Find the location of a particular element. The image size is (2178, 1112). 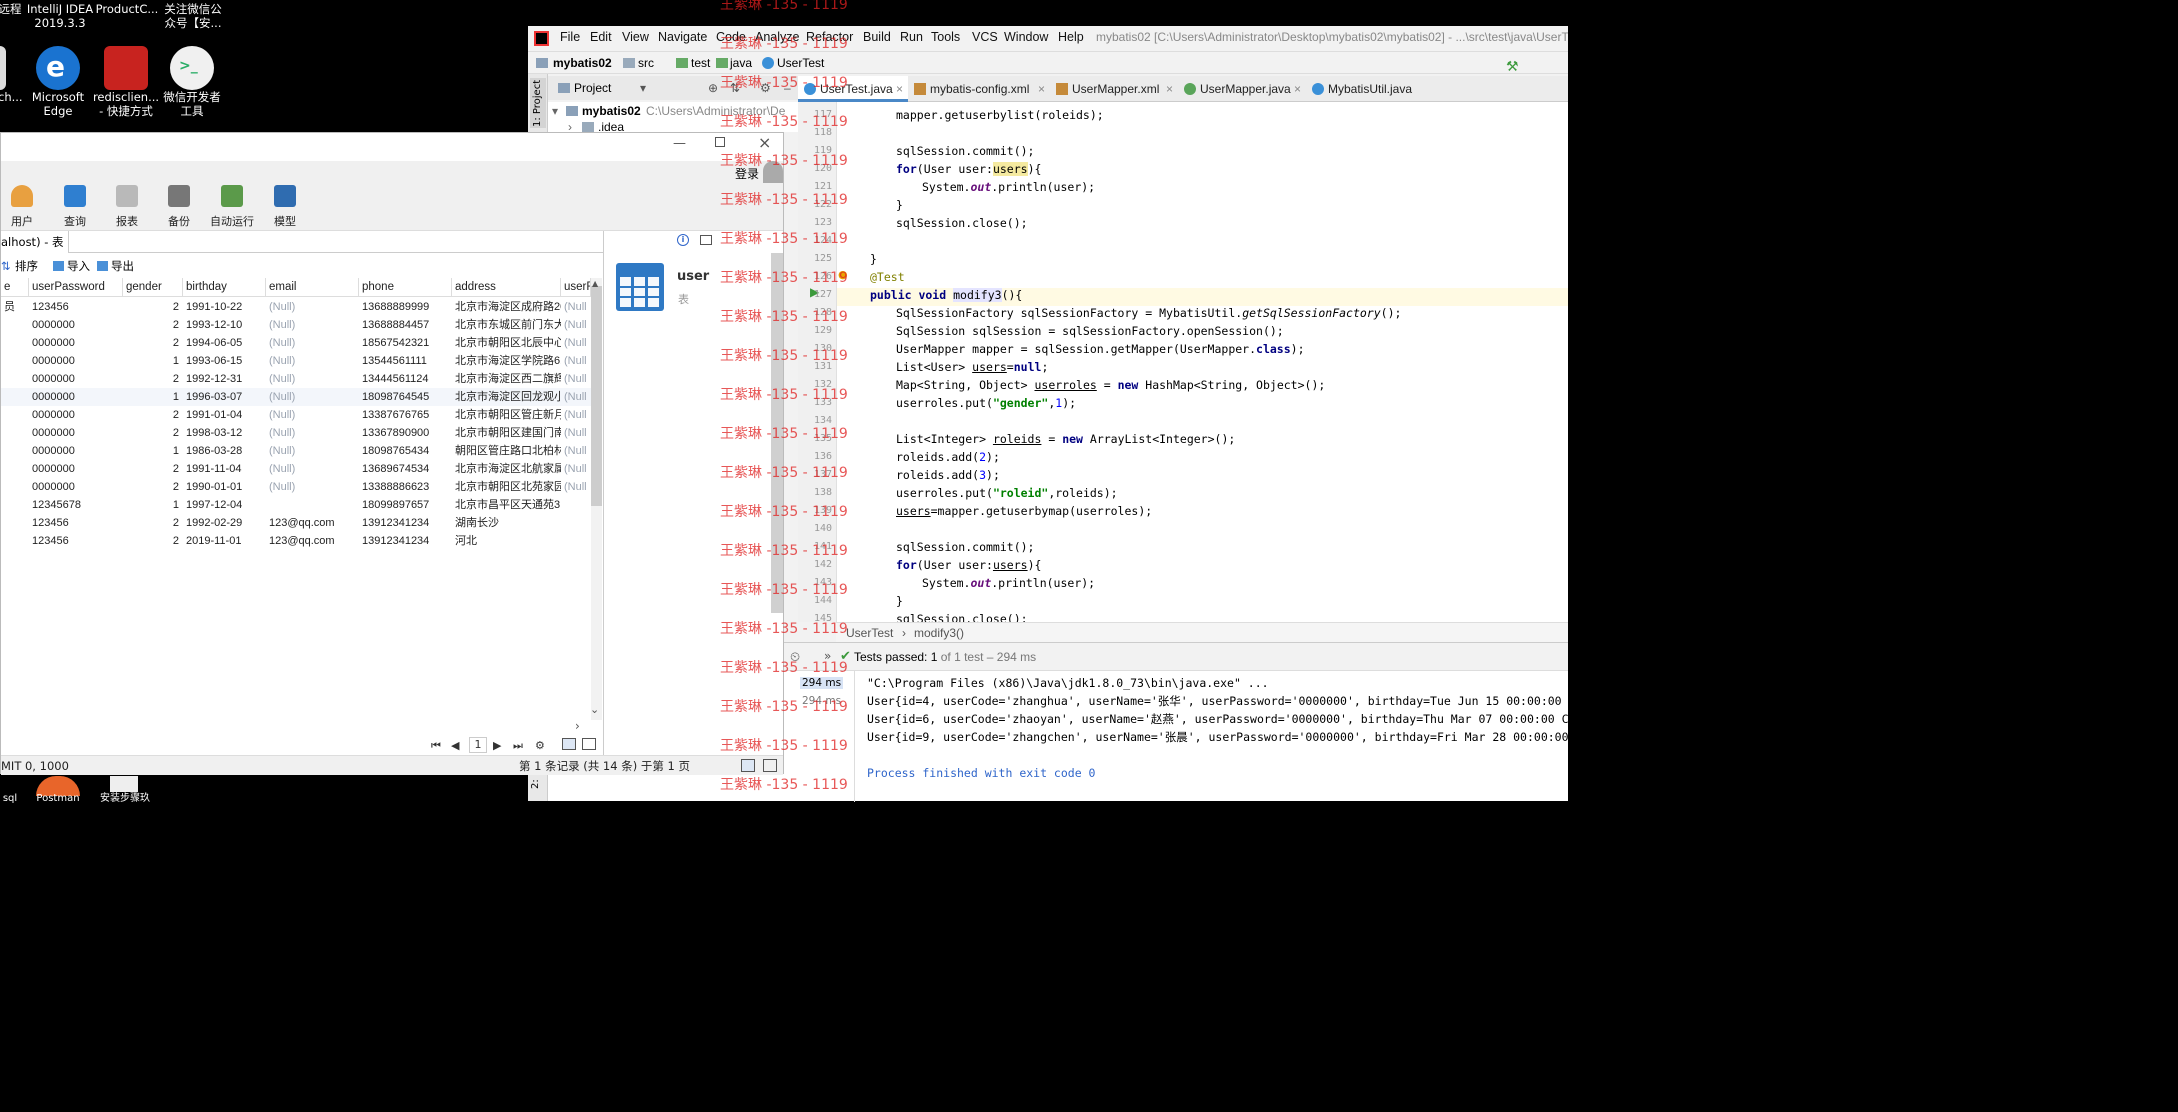

menu-vcs: VCS is located at coordinates (985, 37).